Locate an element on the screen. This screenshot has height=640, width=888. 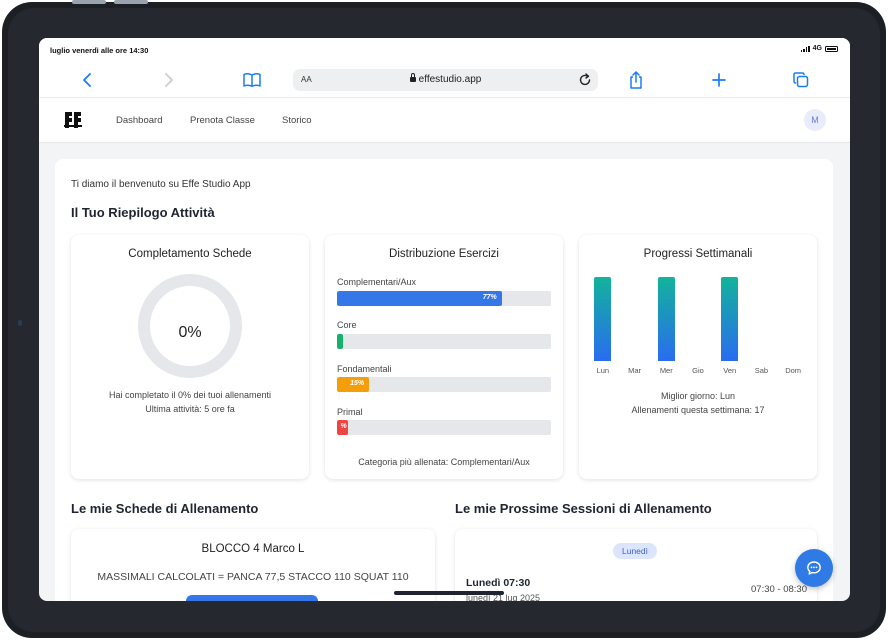
progress-fill: % is located at coordinates (342, 427).